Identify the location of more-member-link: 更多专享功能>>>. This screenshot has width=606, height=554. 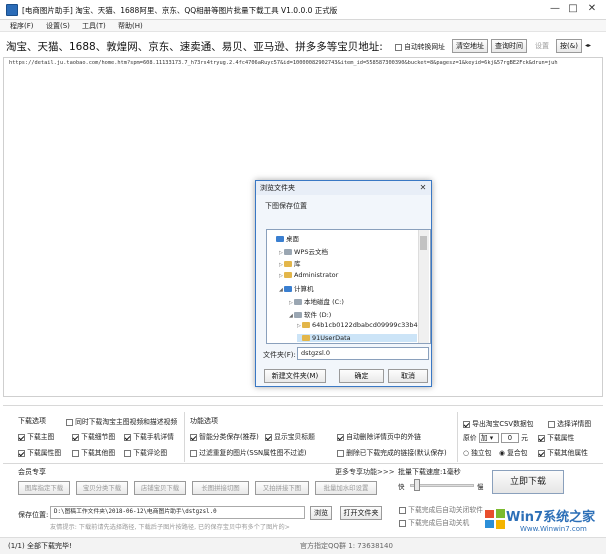
(365, 472).